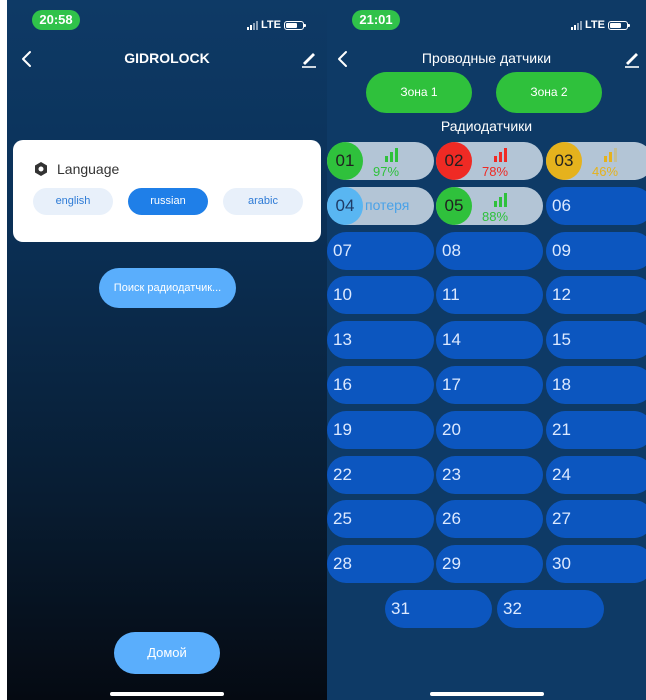 Image resolution: width=646 pixels, height=700 pixels. What do you see at coordinates (380, 519) in the screenshot?
I see `sensor-tile-25: 25` at bounding box center [380, 519].